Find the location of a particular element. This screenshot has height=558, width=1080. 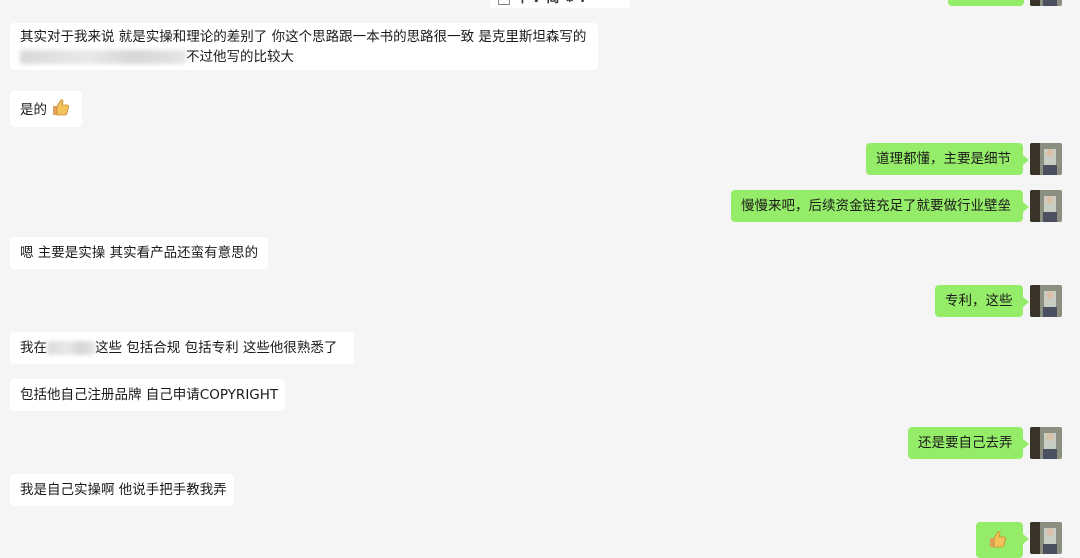

partial-toolbar: 中 ♪ 简 ⚙ : is located at coordinates (560, 4).